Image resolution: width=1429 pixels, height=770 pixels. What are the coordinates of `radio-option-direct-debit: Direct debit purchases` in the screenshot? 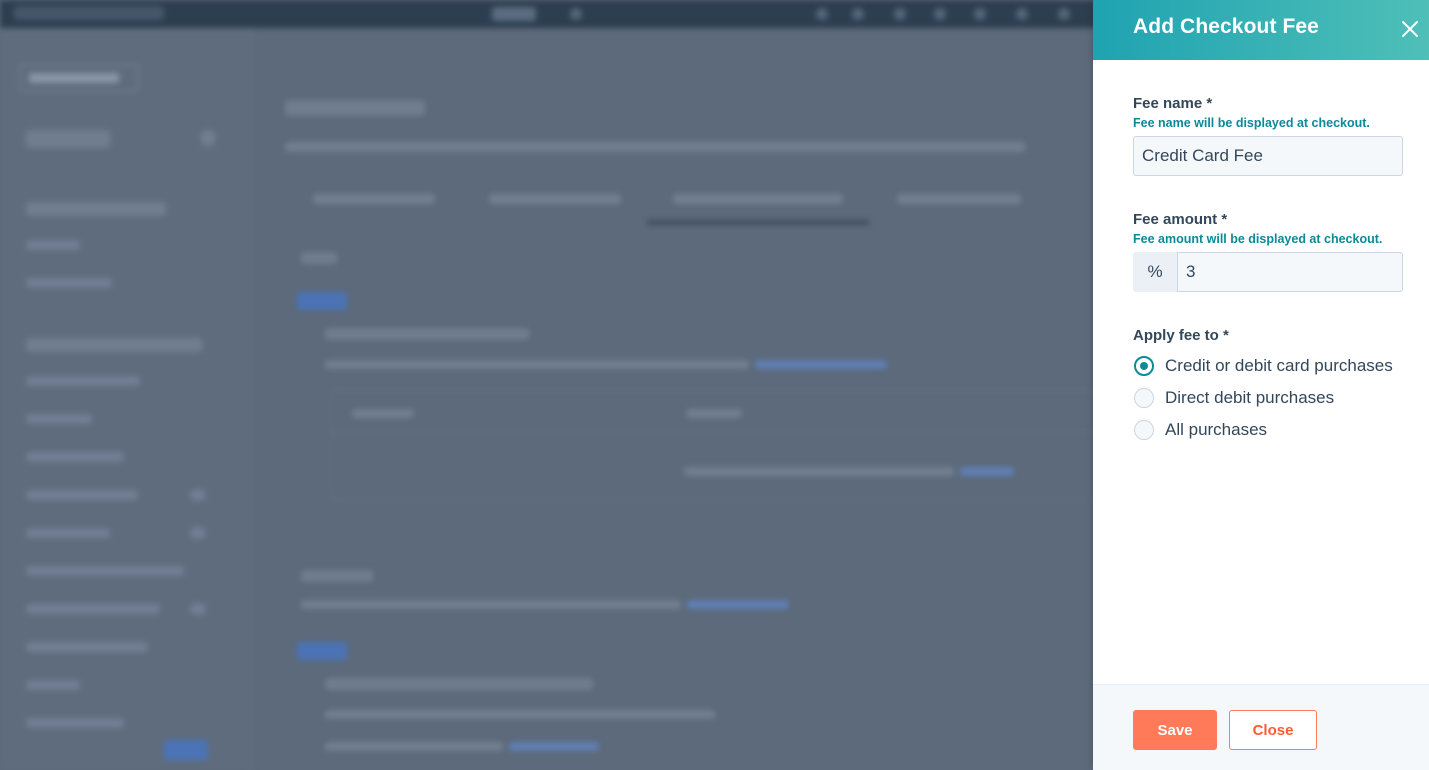 It's located at (1273, 398).